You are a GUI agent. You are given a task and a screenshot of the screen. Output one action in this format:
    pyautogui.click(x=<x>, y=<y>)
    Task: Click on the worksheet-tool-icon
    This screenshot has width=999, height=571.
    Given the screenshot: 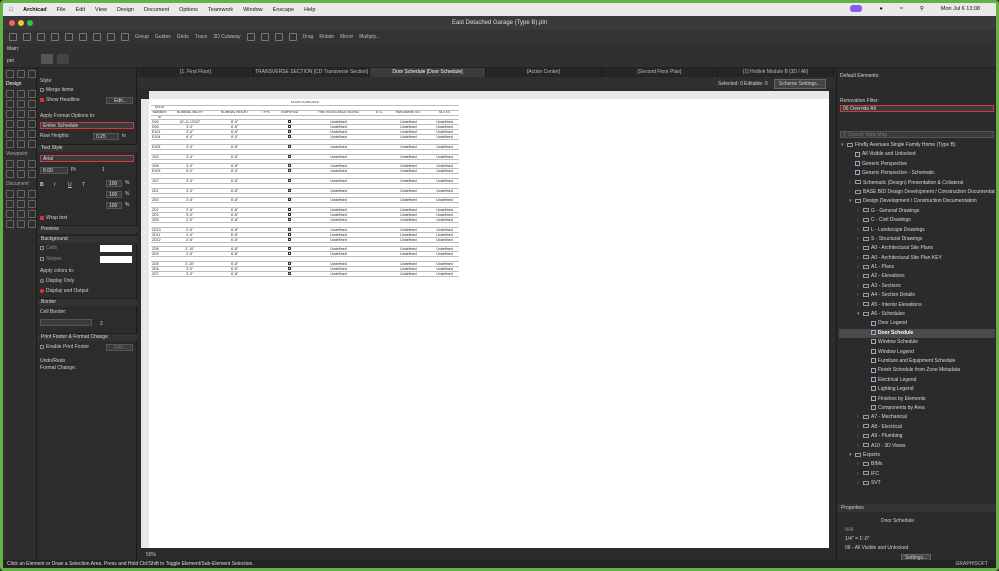 What is the action you would take?
    pyautogui.click(x=10, y=174)
    